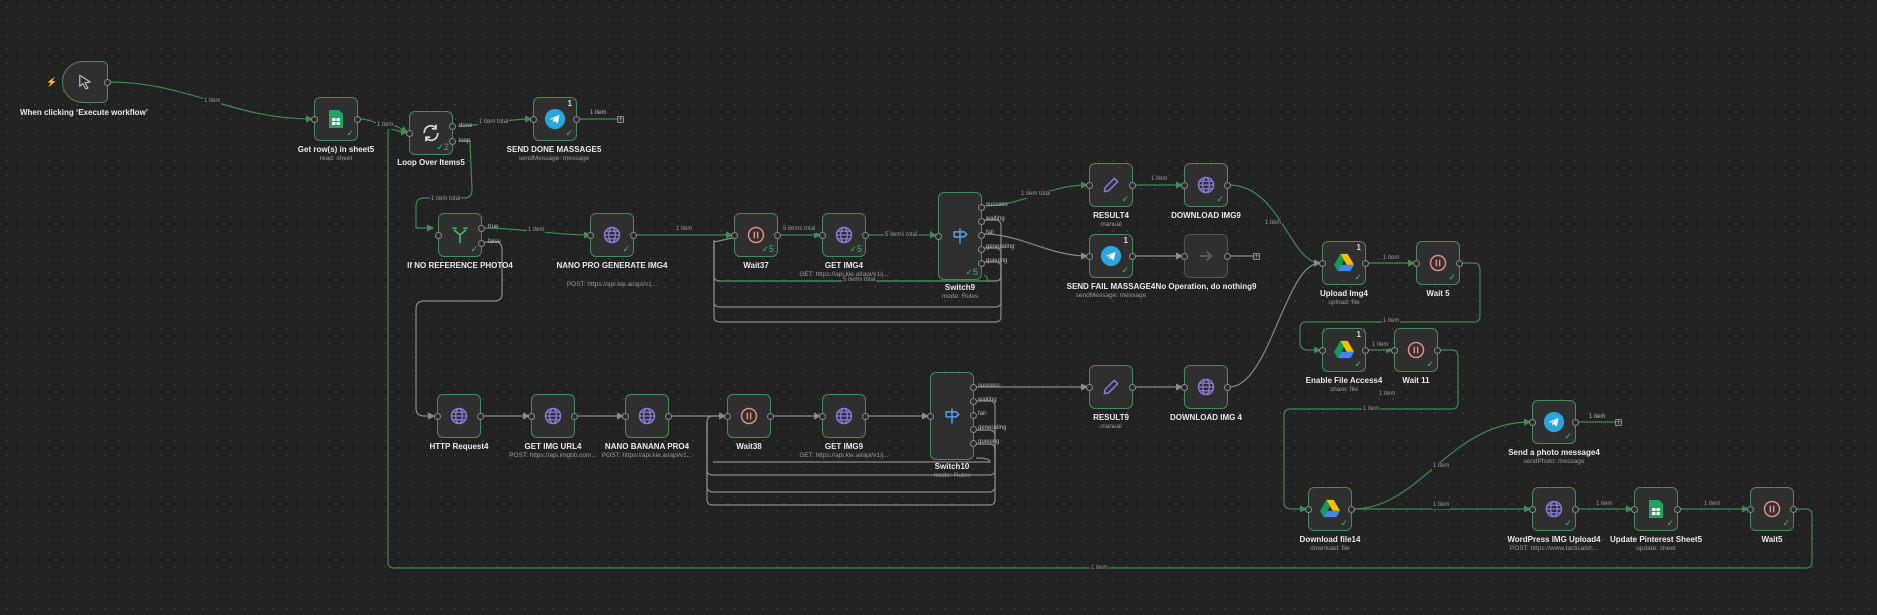  I want to click on node-loop-over-items: ✓2, so click(431, 133).